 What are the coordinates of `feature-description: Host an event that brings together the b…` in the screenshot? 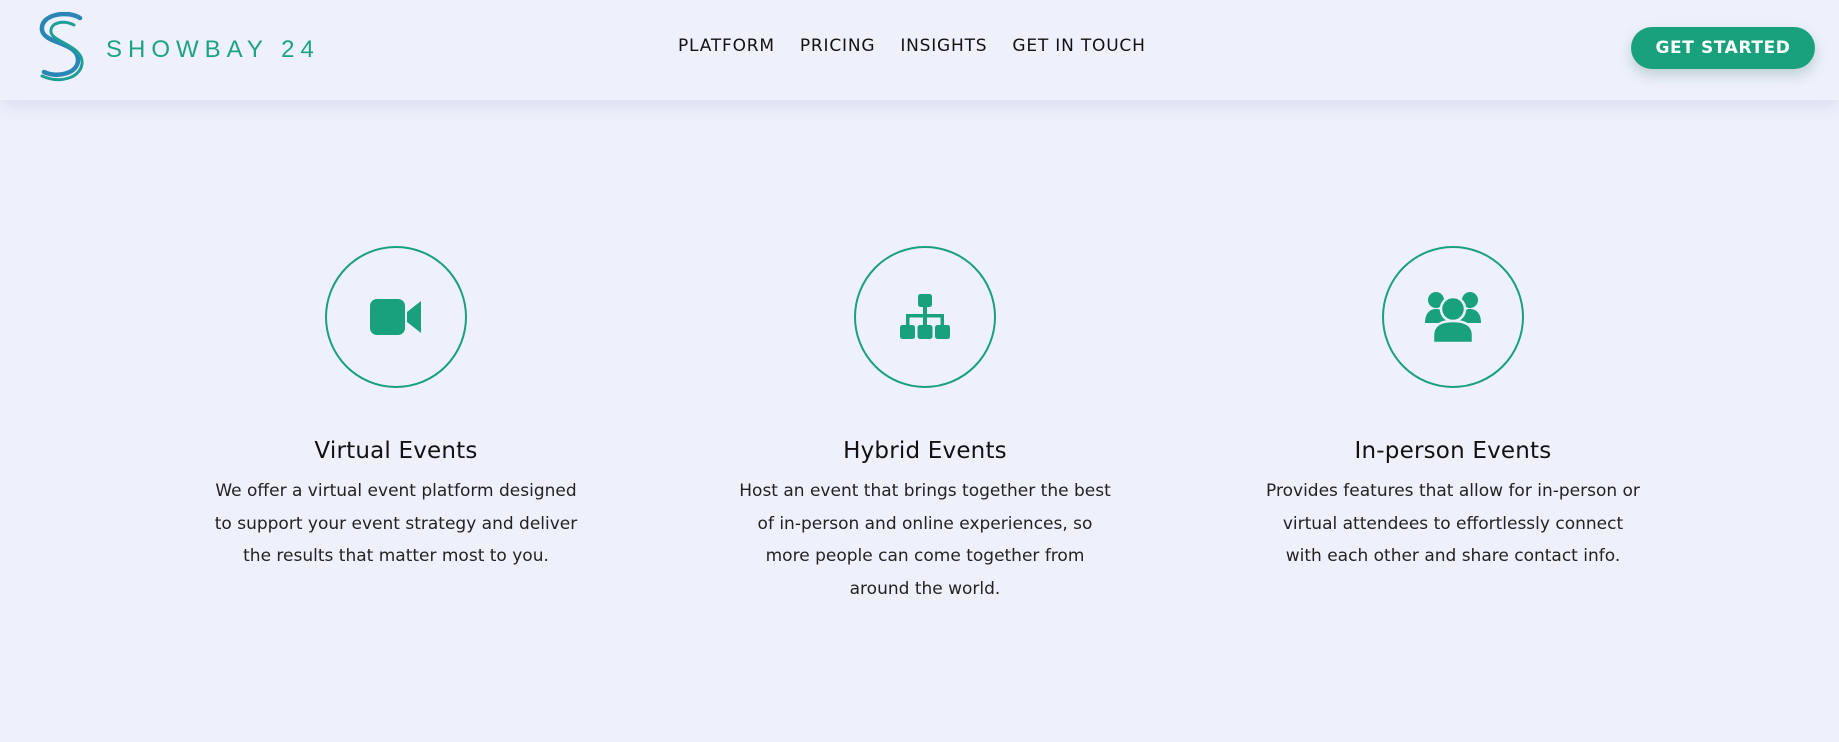 It's located at (925, 540).